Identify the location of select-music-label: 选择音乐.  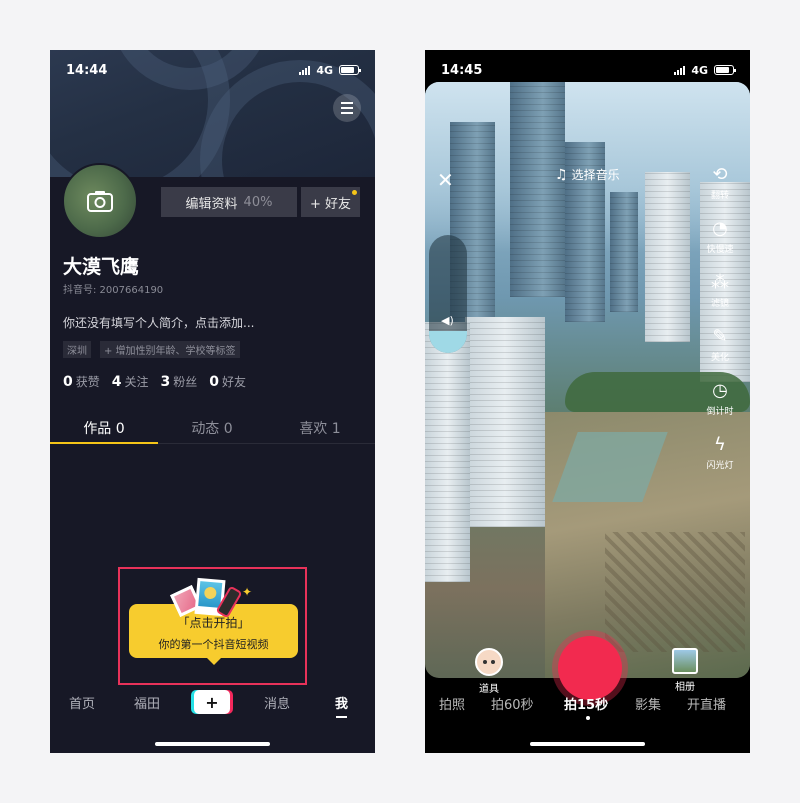
(595, 175).